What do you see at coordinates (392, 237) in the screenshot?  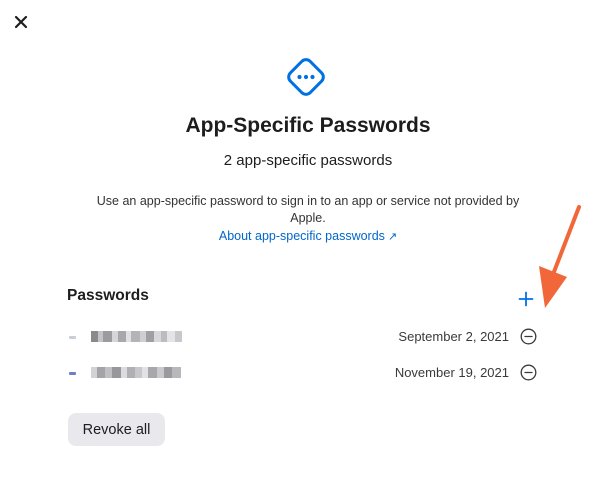 I see `external-arrow-icon: ↗` at bounding box center [392, 237].